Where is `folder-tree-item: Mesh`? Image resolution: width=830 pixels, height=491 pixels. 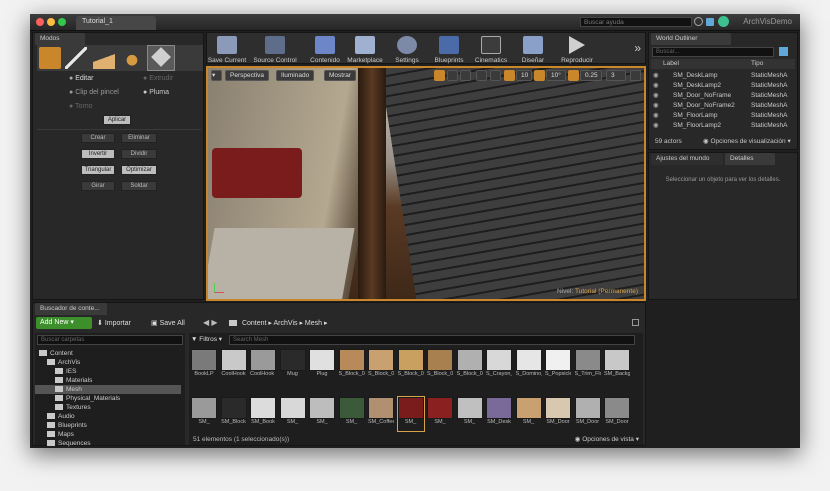 folder-tree-item: Mesh is located at coordinates (108, 389).